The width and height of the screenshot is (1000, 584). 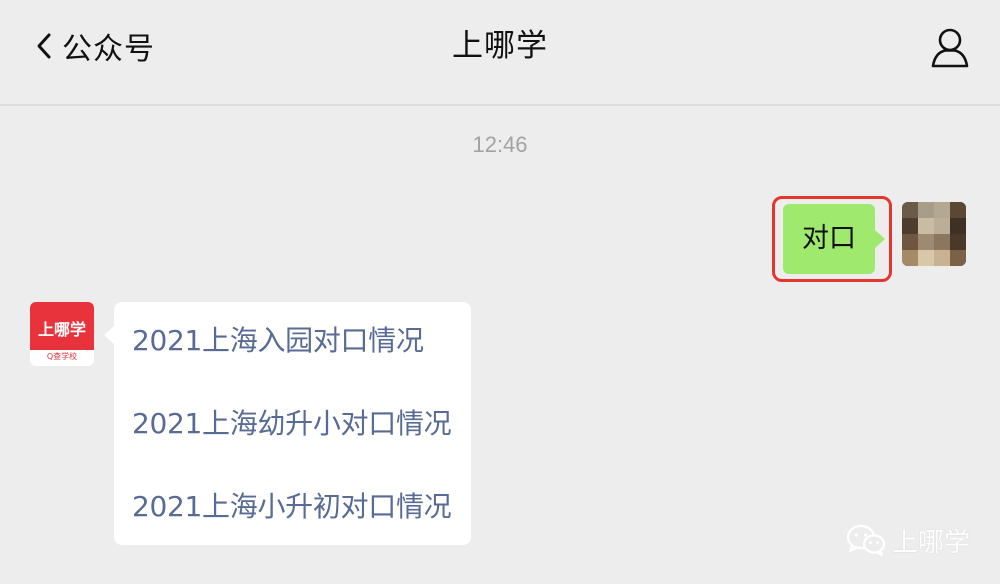 I want to click on person-icon, so click(x=950, y=48).